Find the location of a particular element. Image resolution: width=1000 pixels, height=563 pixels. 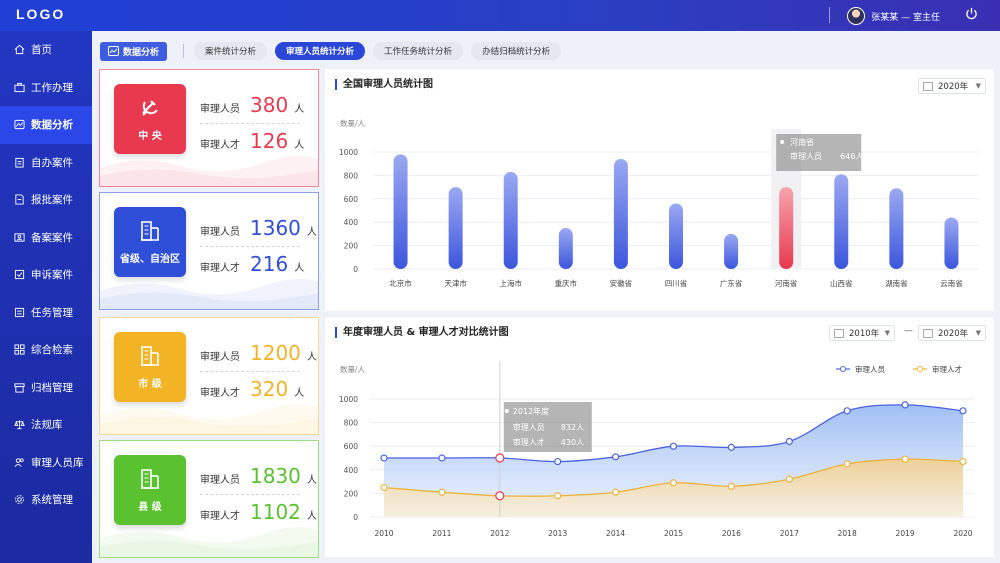

x-tick-label: 2010 is located at coordinates (383, 533).